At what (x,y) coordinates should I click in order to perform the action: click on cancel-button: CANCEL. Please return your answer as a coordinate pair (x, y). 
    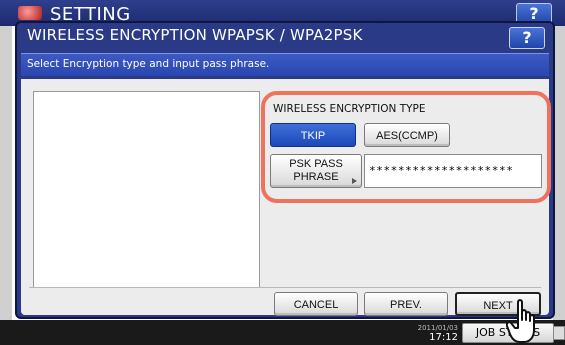
    Looking at the image, I should click on (316, 304).